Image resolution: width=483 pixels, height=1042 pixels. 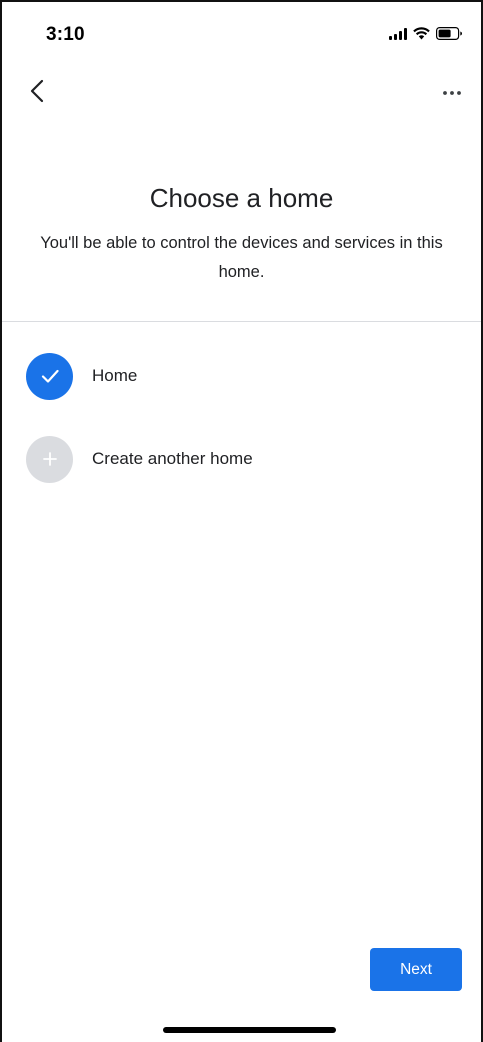 I want to click on add-home-indicator, so click(x=49, y=459).